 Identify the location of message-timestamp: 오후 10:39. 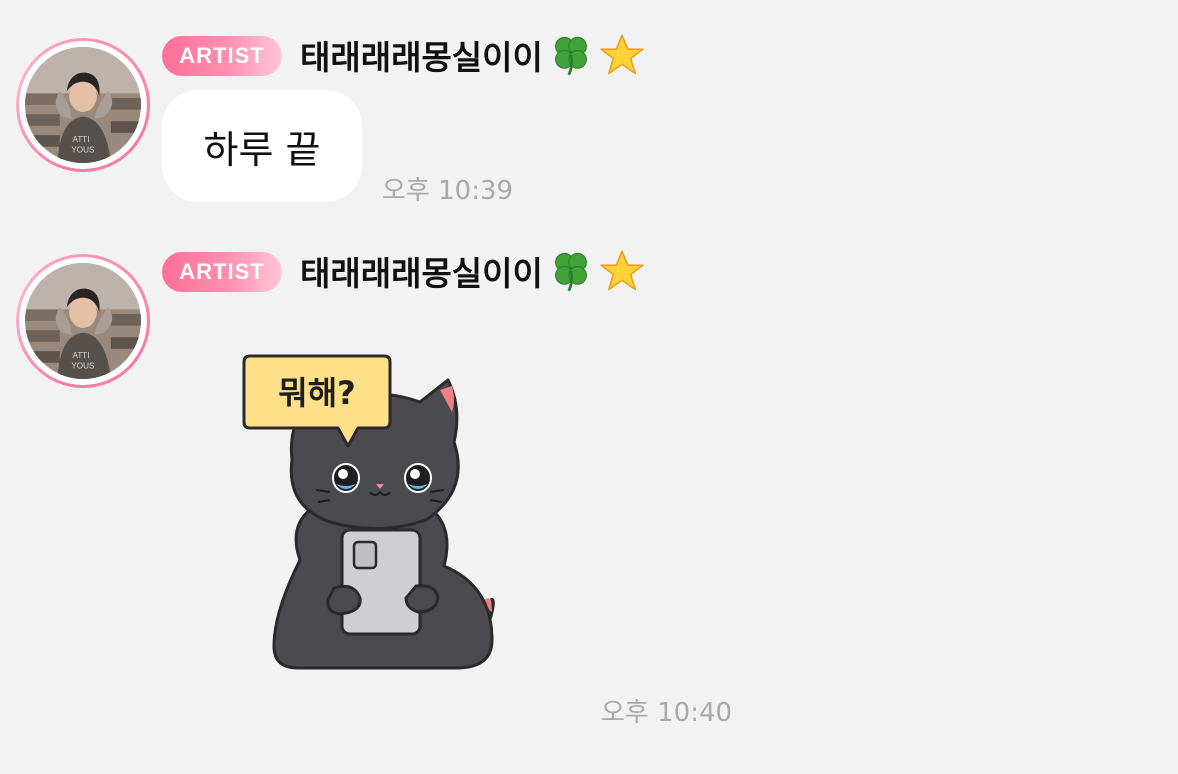
(448, 191).